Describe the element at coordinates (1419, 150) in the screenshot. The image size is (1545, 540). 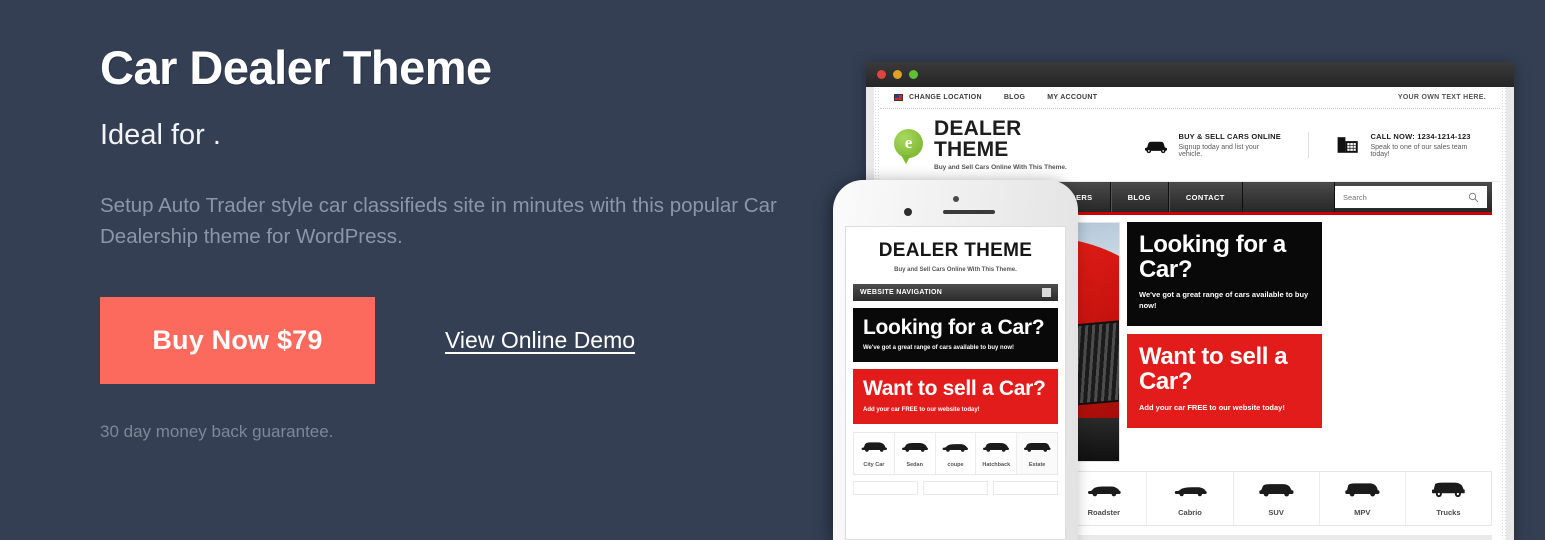
I see `header-info-sub-2: Speak to one of our sales team today!` at that location.